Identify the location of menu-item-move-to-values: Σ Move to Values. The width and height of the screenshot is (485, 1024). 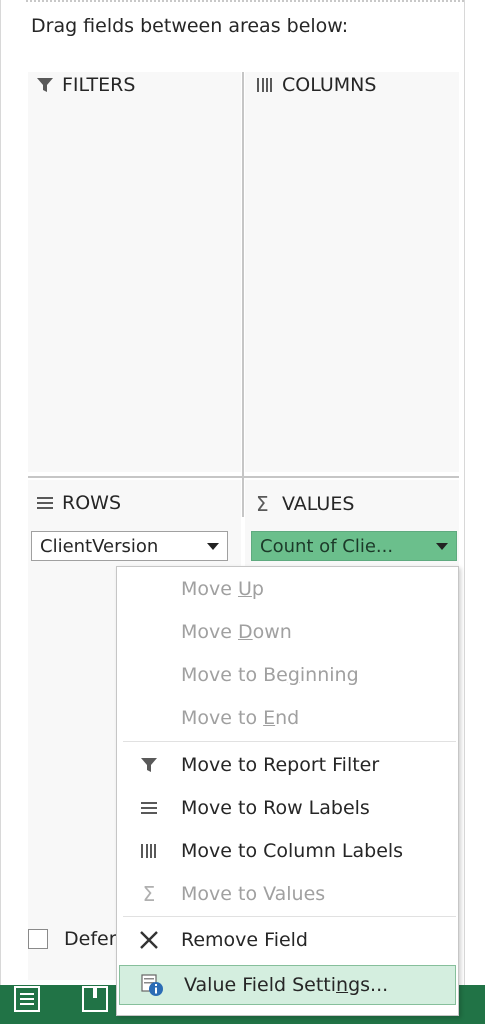
(287, 894).